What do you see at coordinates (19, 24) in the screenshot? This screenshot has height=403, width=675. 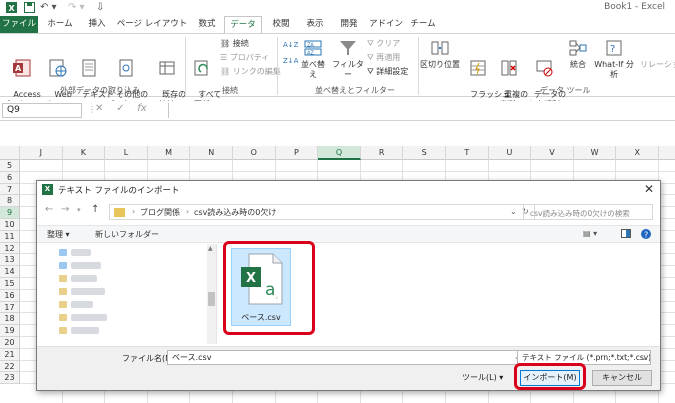 I see `tab-file: ファイル` at bounding box center [19, 24].